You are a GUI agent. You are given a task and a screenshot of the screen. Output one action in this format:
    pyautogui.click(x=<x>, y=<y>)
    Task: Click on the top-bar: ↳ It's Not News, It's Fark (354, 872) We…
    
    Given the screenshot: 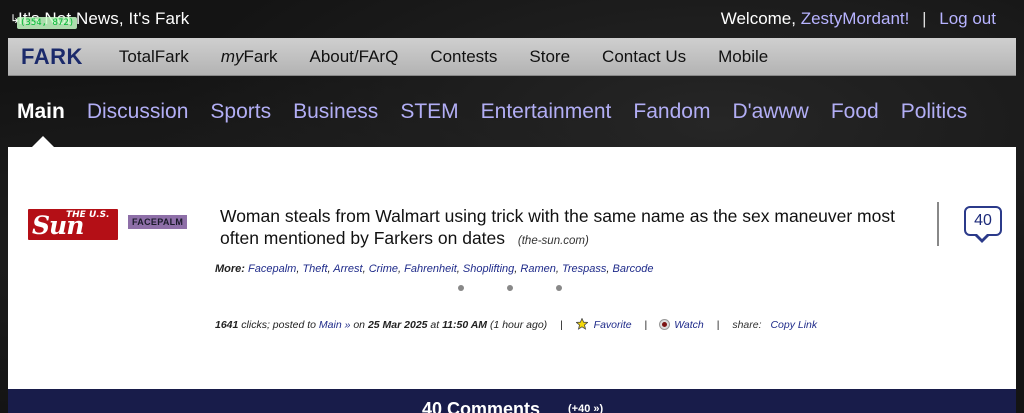 What is the action you would take?
    pyautogui.click(x=512, y=18)
    